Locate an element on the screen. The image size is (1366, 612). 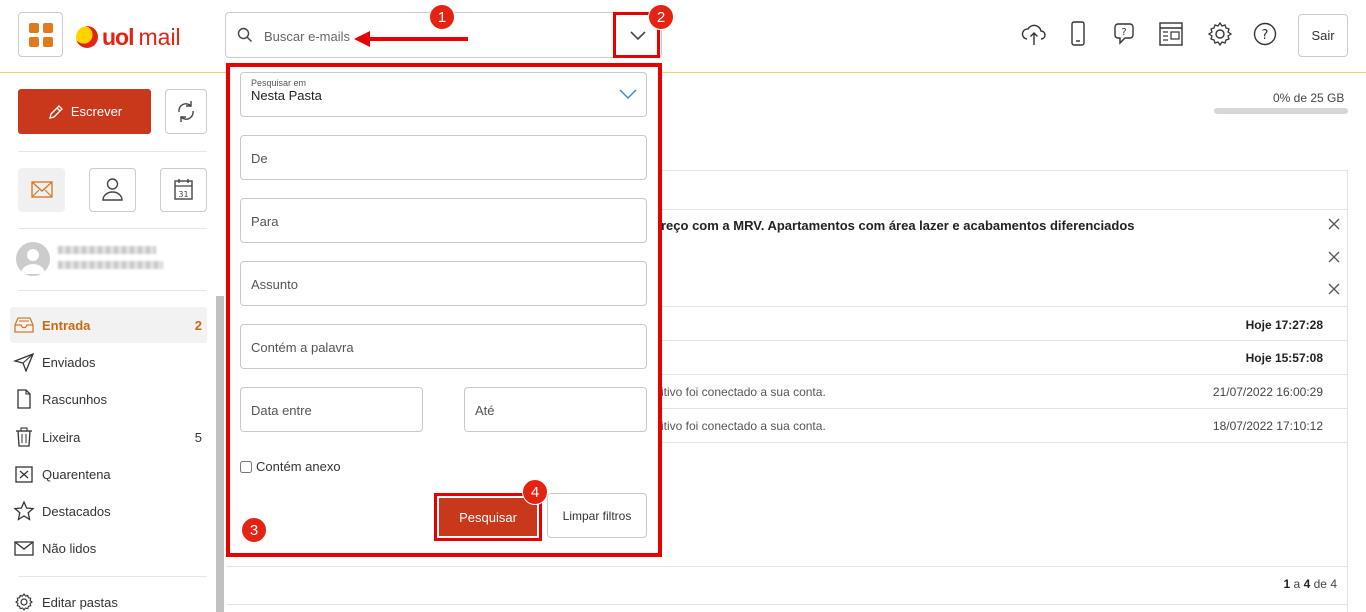
apps-menu-button is located at coordinates (40, 34).